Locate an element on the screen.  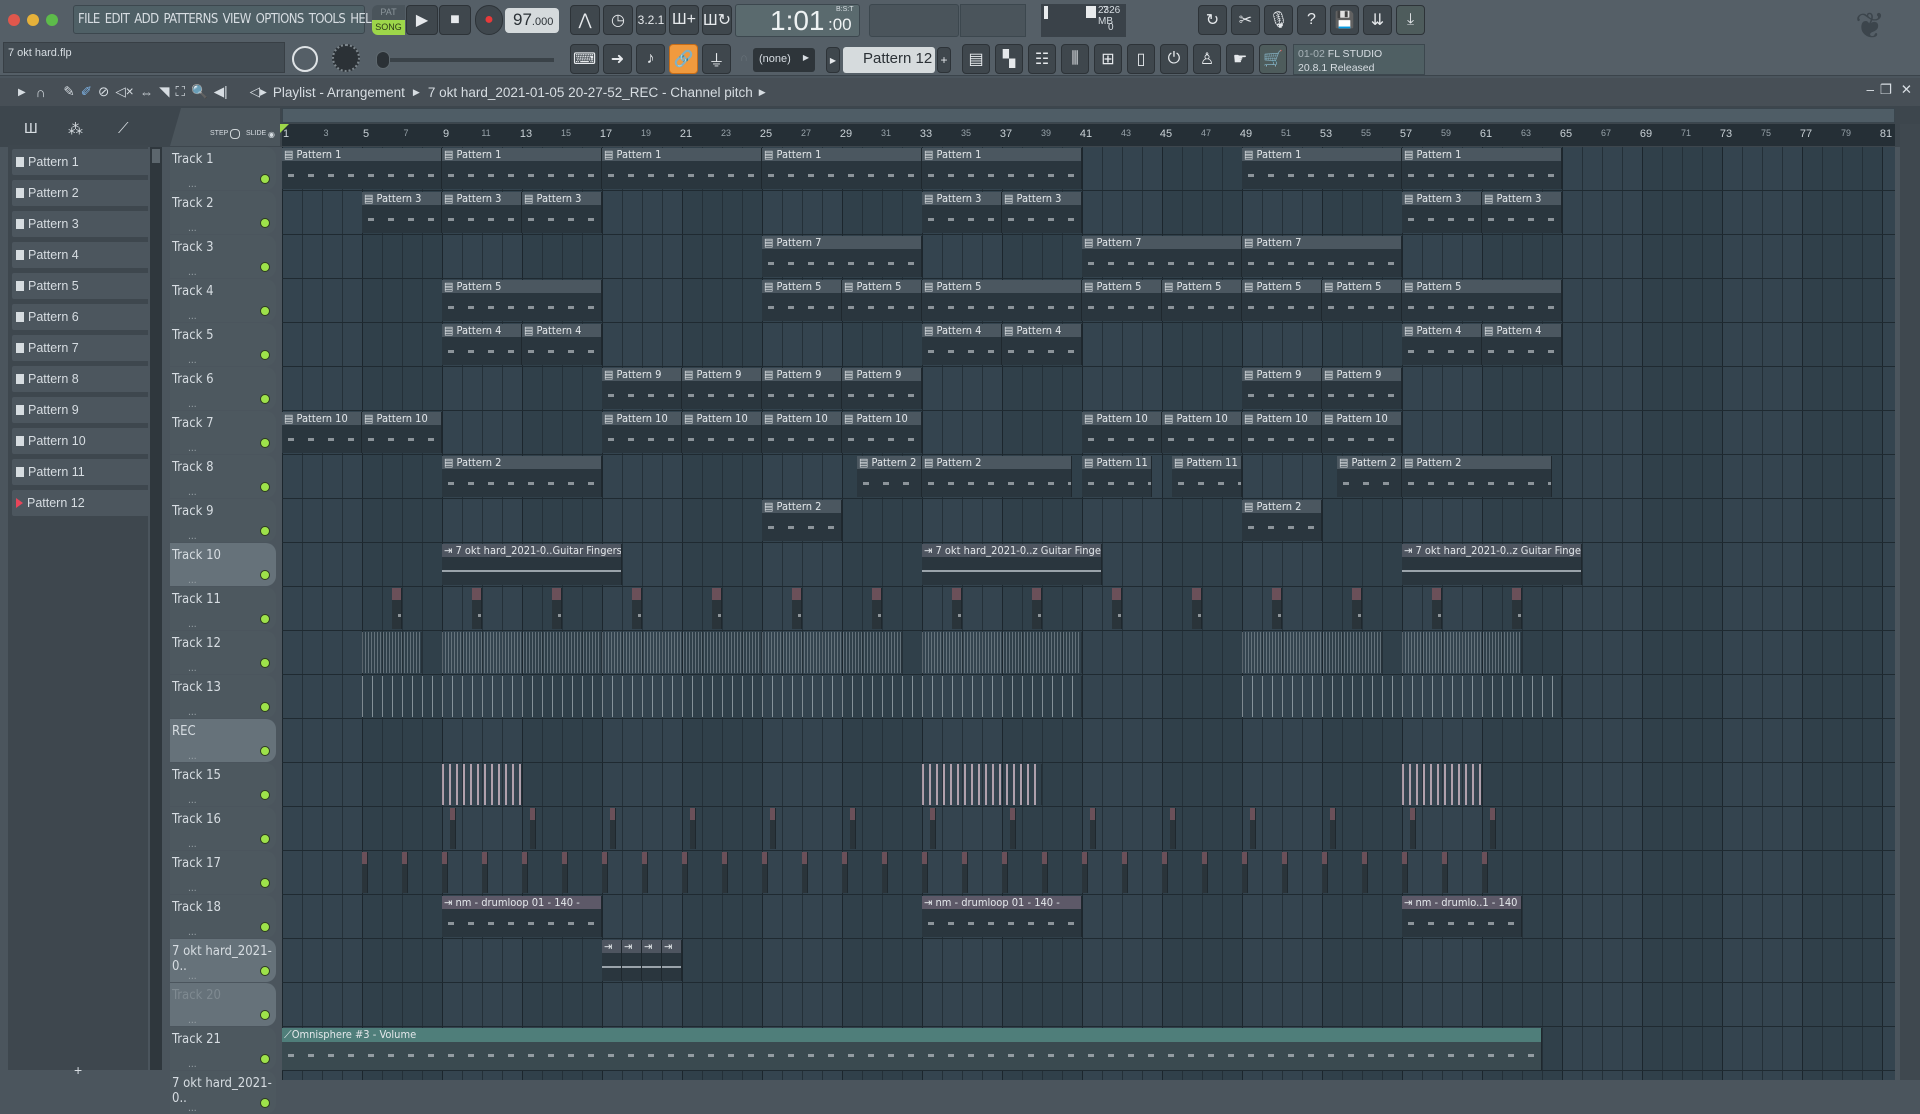
audio-clip: ⇥ 7 okt hard_2021-0..Guitar Fingers a is located at coordinates (532, 564).